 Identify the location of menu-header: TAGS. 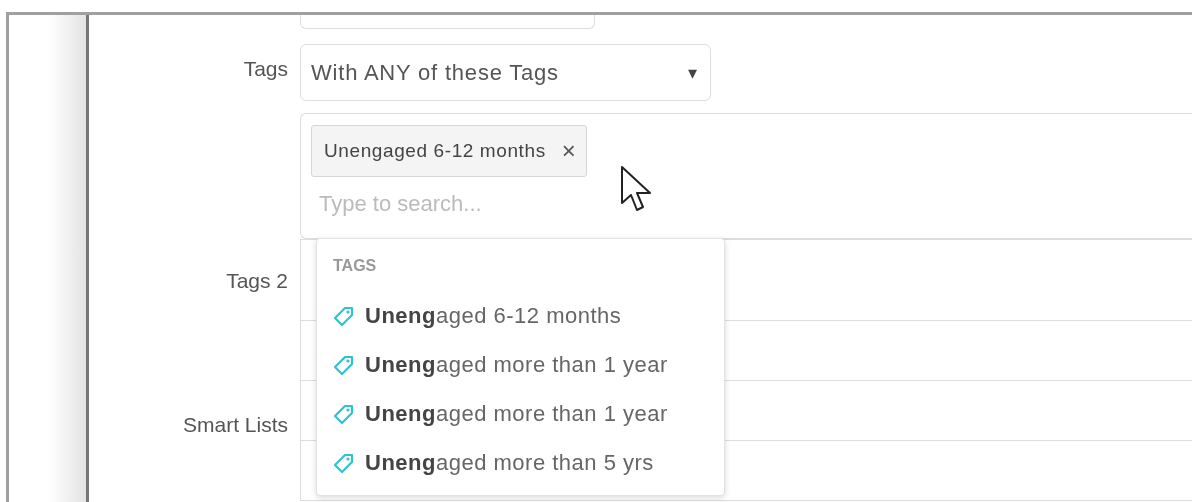
(355, 266).